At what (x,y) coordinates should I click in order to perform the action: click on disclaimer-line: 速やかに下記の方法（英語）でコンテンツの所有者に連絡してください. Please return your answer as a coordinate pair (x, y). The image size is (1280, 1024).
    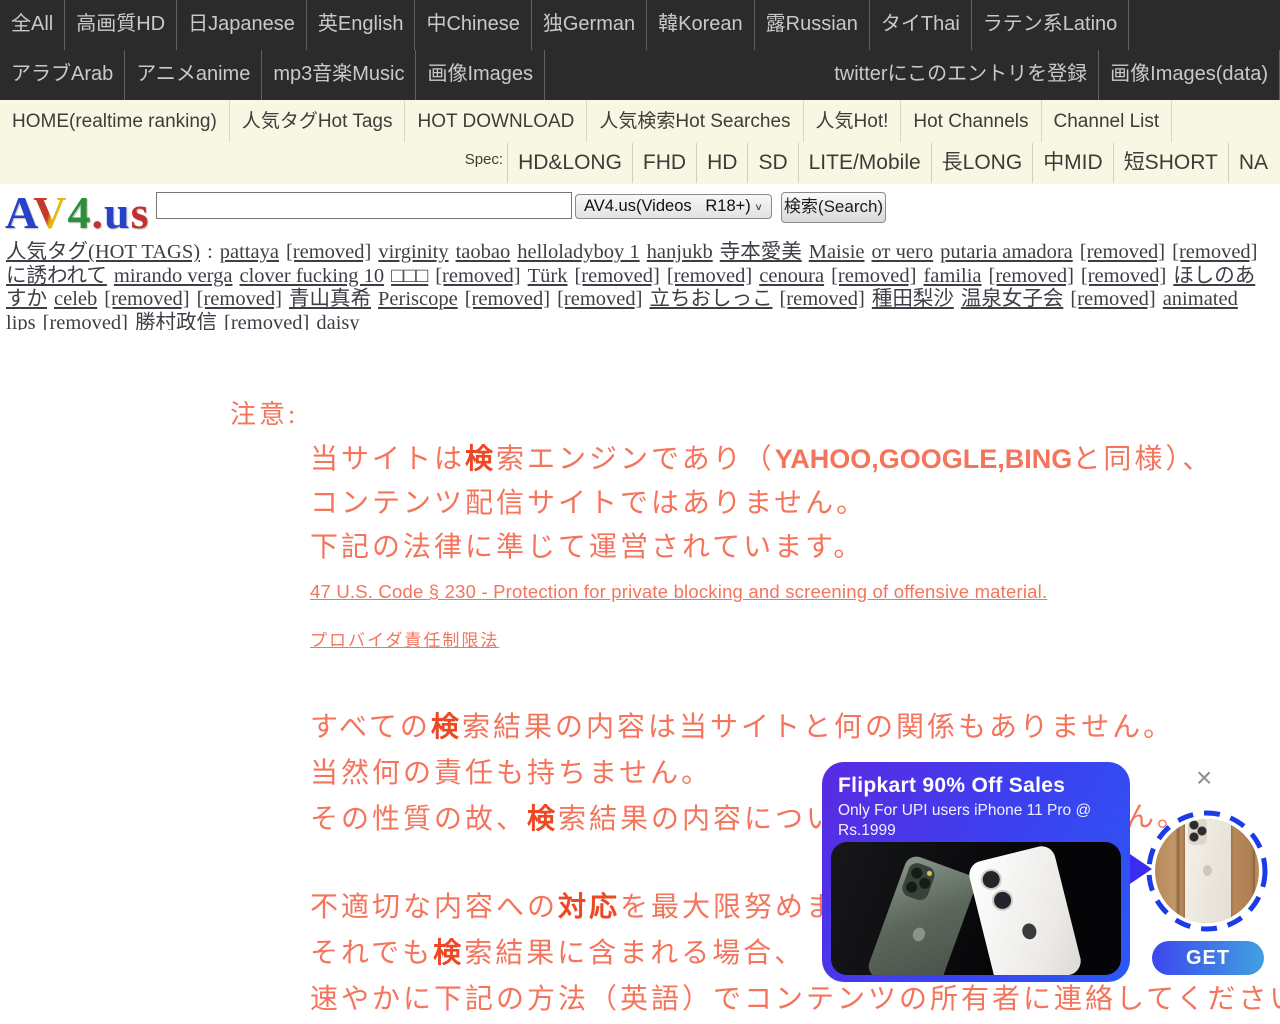
    Looking at the image, I should click on (795, 999).